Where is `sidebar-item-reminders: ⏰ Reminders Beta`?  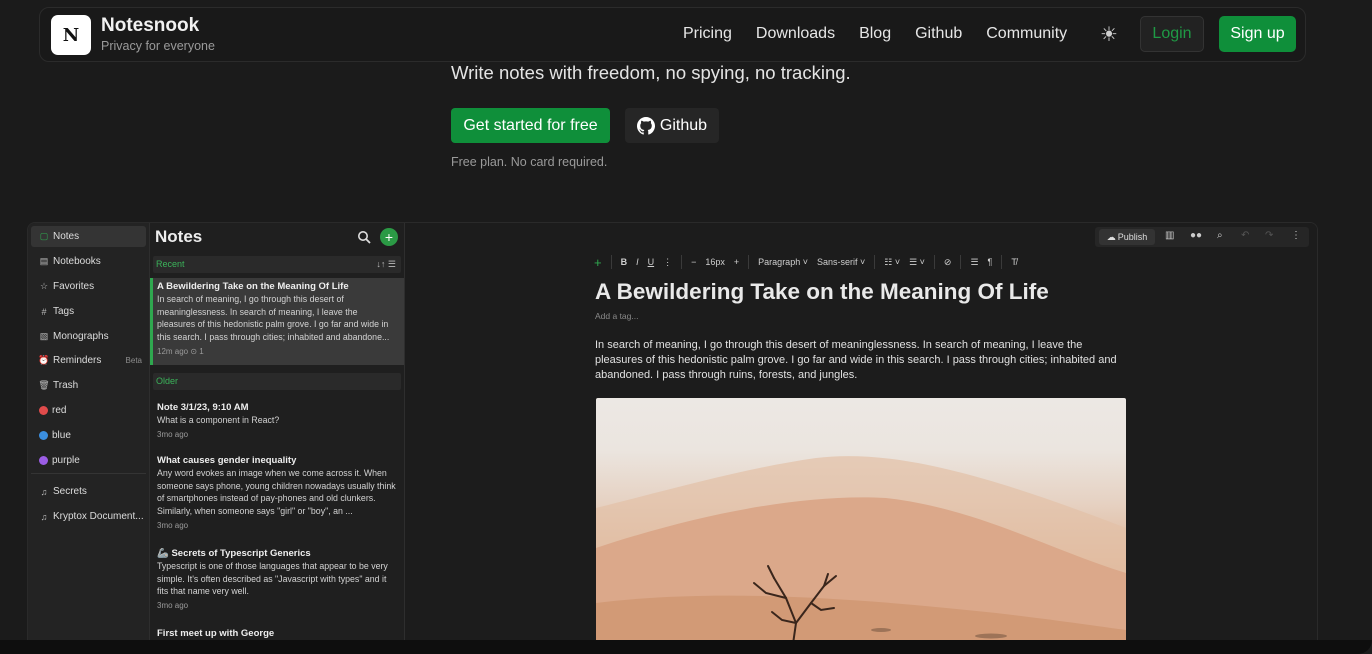 sidebar-item-reminders: ⏰ Reminders Beta is located at coordinates (88, 360).